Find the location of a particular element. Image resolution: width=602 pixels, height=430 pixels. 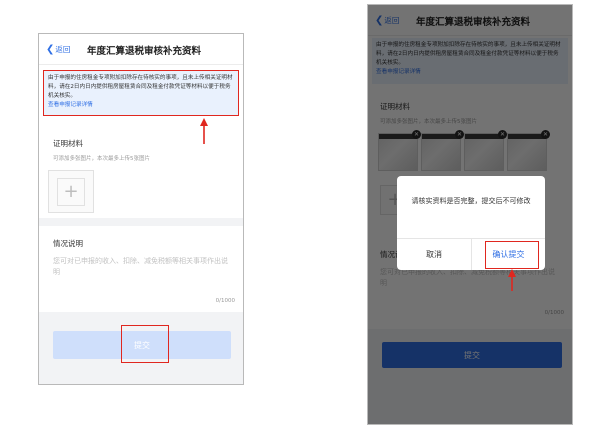

proof-section-title: 证明材料 is located at coordinates (68, 143).